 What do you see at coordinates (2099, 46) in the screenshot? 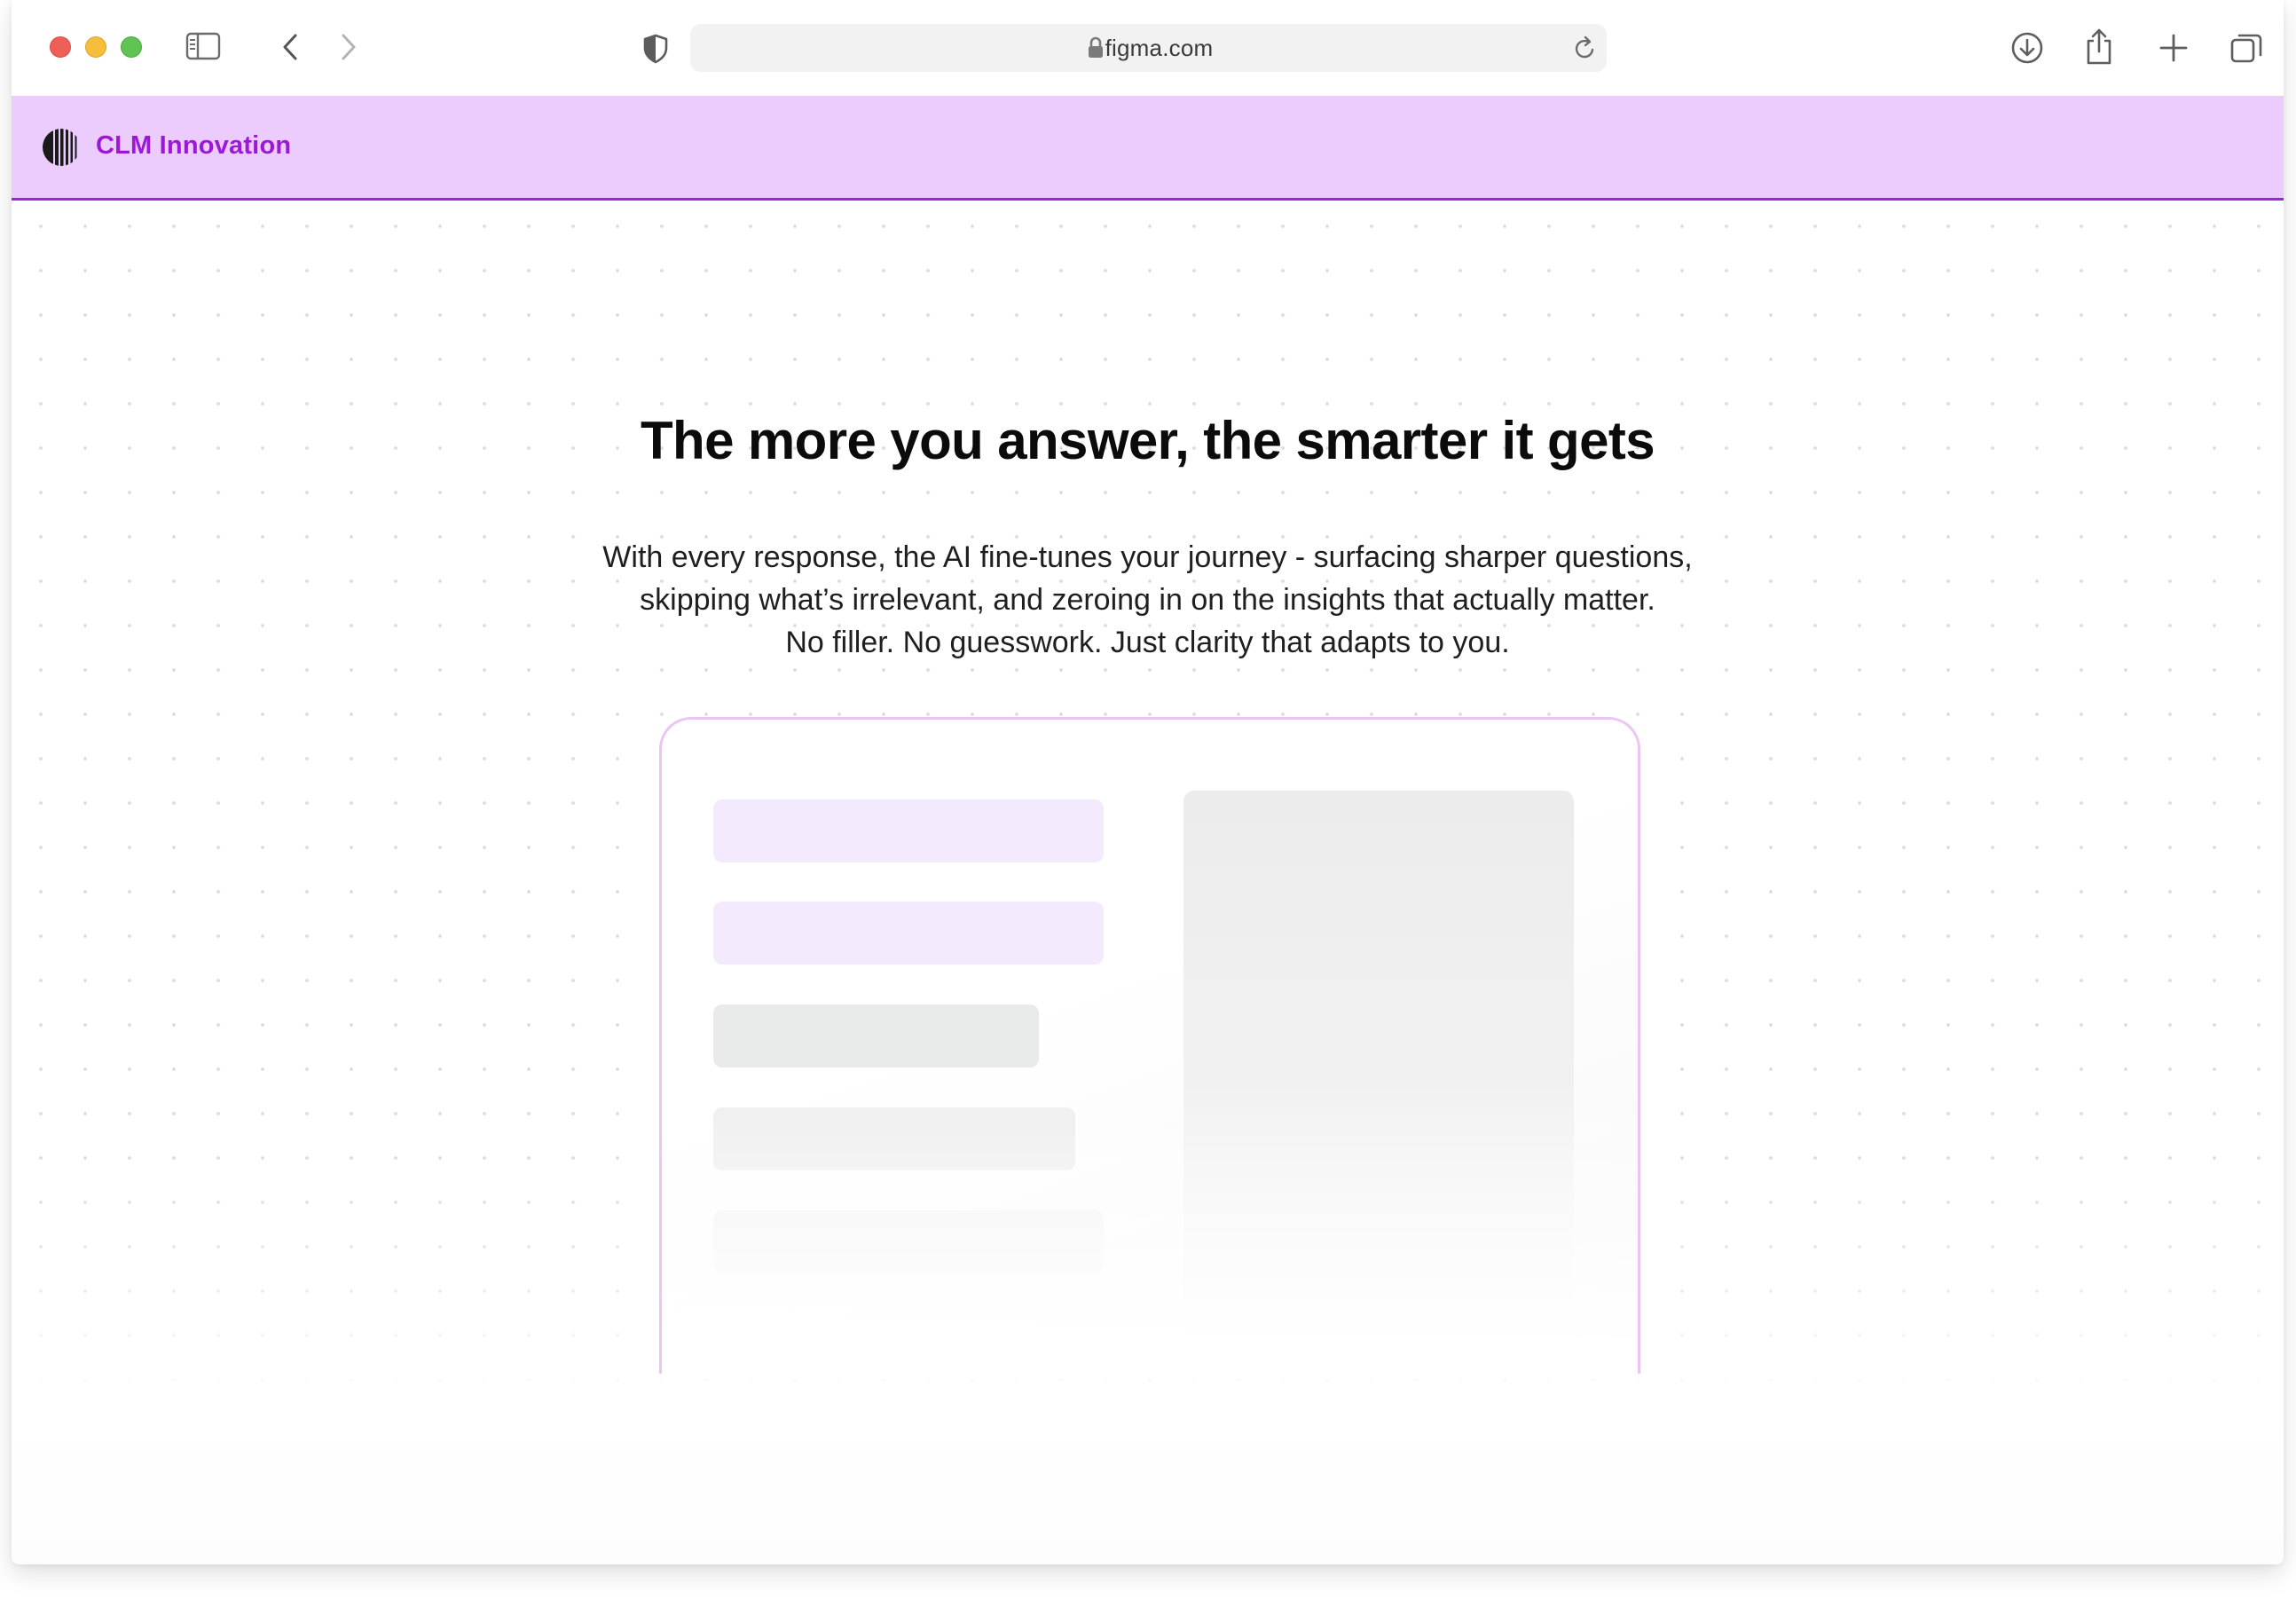
I see `share-icon` at bounding box center [2099, 46].